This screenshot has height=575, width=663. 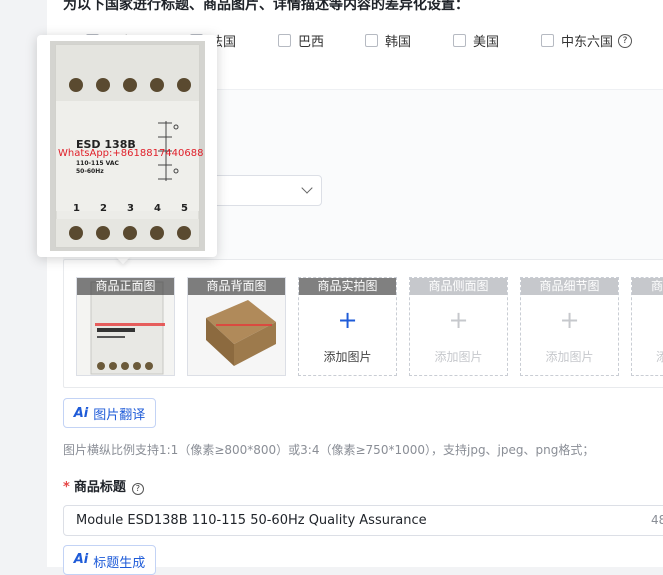 What do you see at coordinates (130, 208) in the screenshot?
I see `terminal-number: 3` at bounding box center [130, 208].